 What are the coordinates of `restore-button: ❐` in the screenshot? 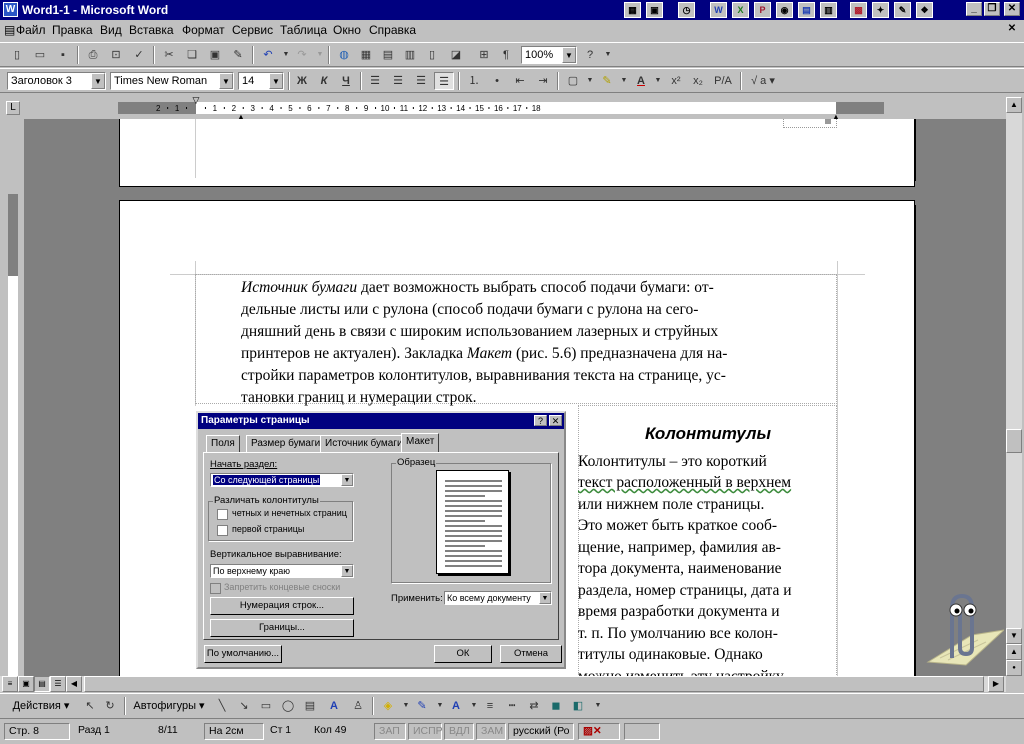 It's located at (992, 9).